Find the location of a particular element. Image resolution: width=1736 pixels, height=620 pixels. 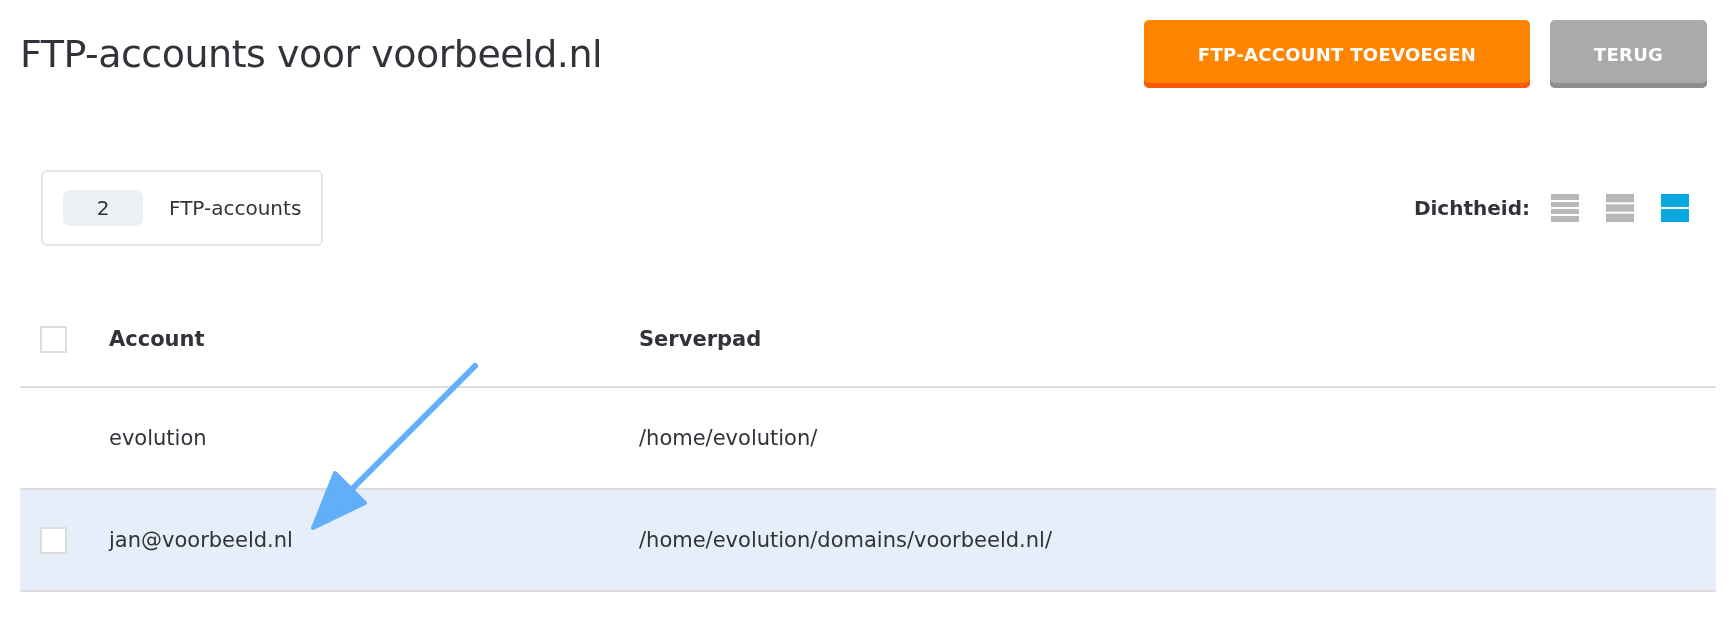

row-checkbox is located at coordinates (53, 540).